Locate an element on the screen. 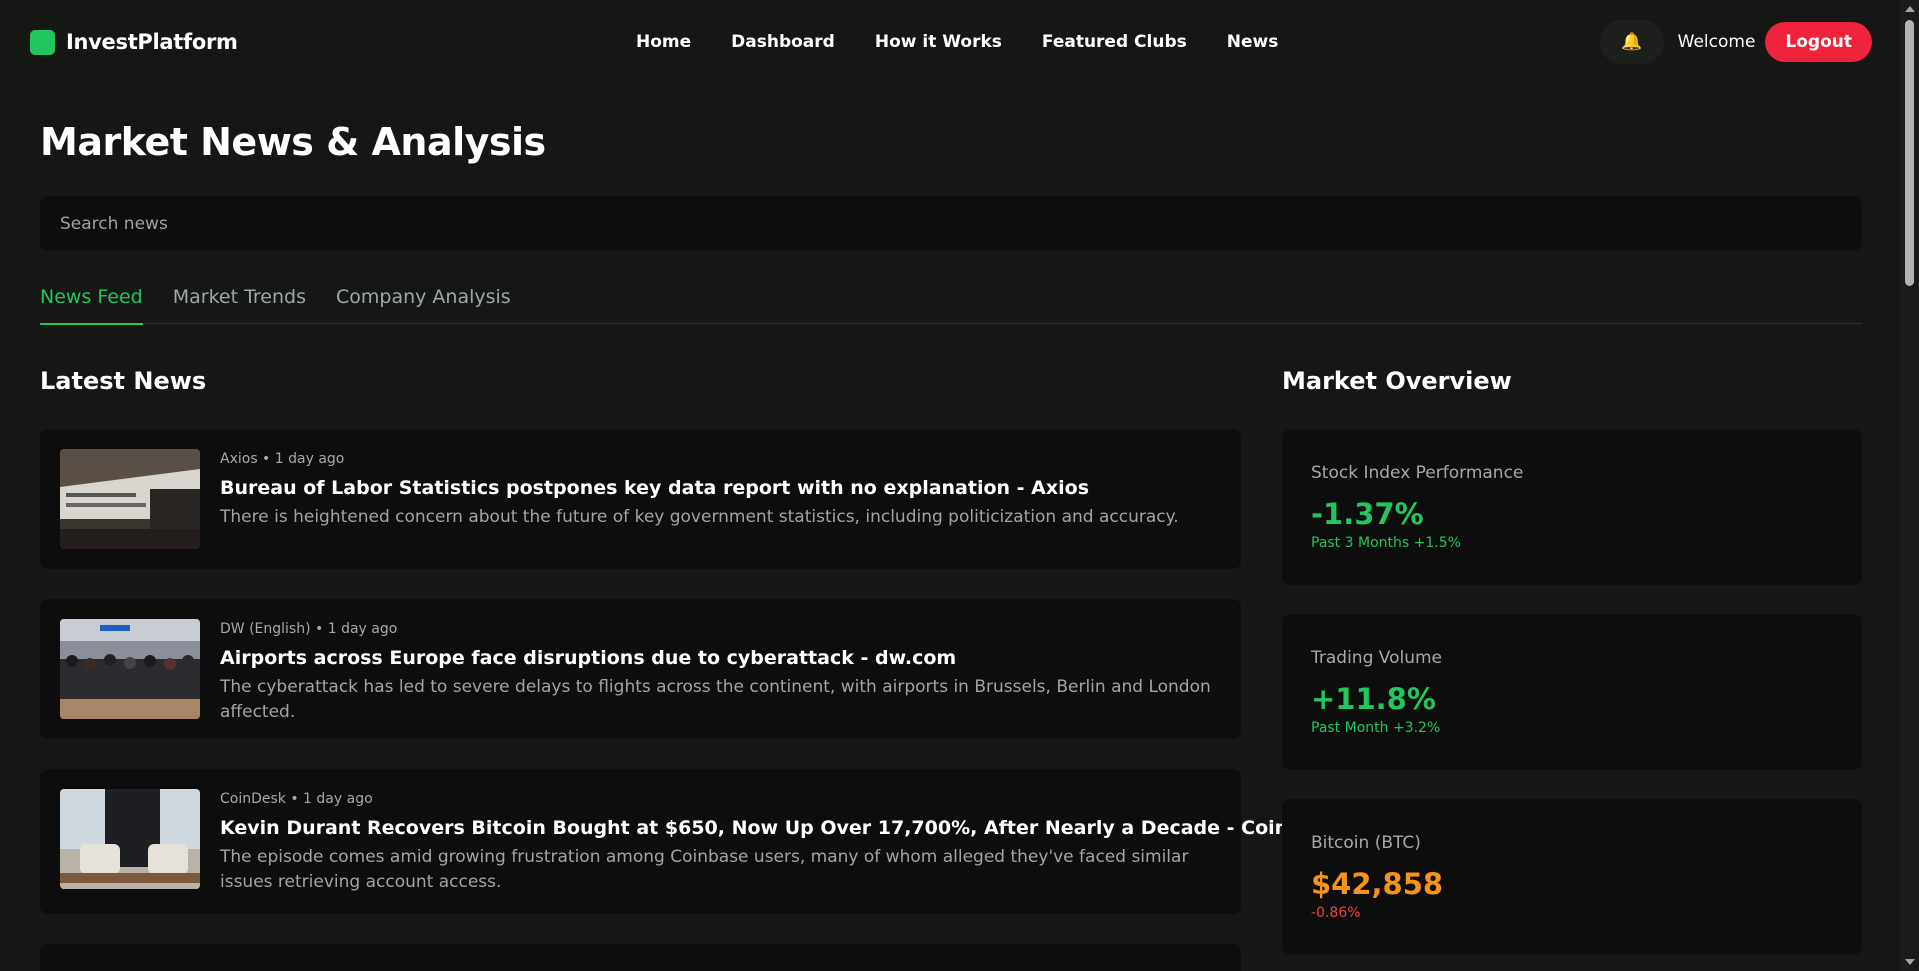  notifications-button: 🔔 is located at coordinates (1631, 42).